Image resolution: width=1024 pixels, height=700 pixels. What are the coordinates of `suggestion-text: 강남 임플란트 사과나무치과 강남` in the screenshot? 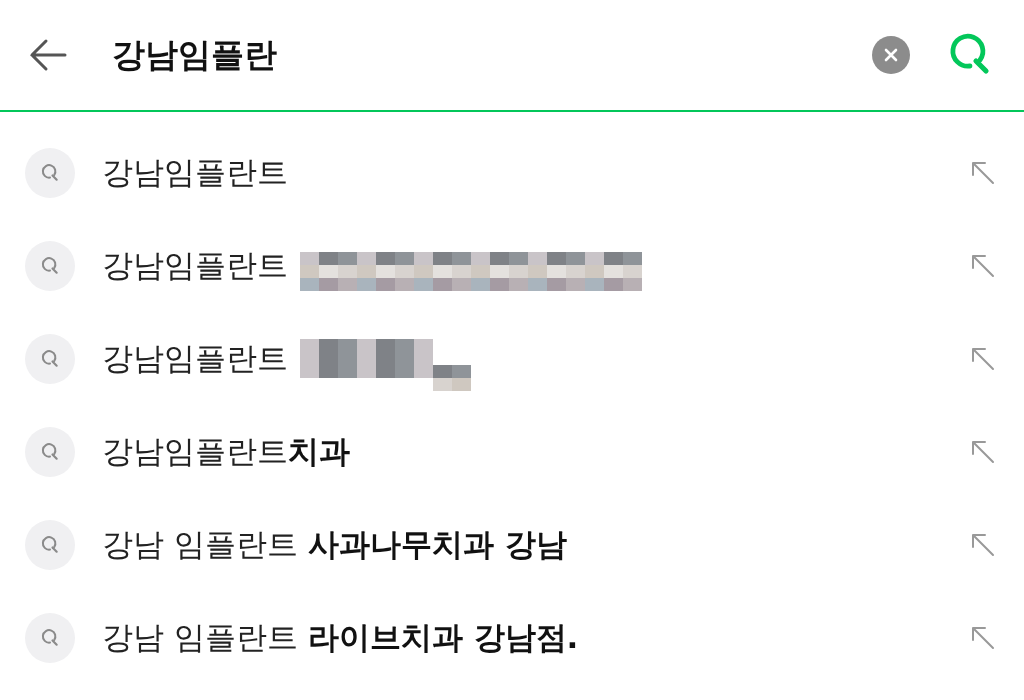 It's located at (334, 544).